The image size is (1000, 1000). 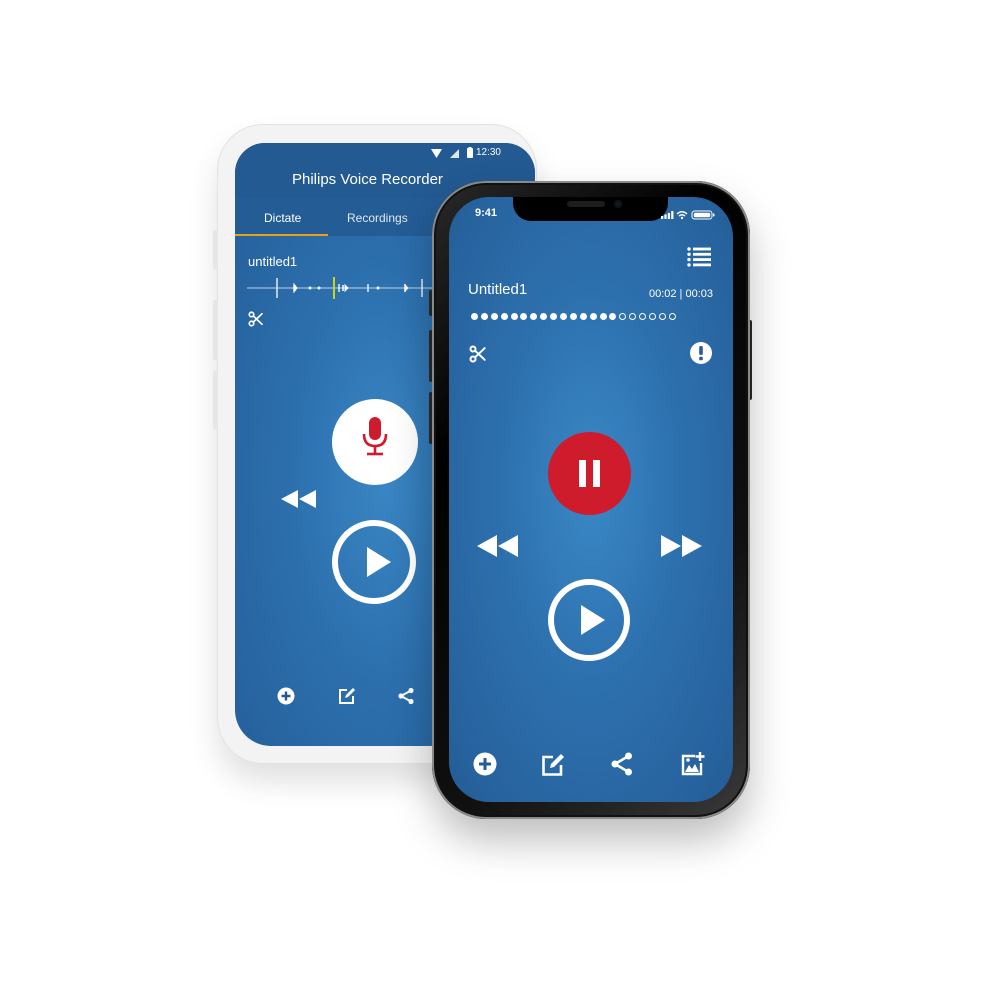 I want to click on add-image-icon, so click(x=693, y=764).